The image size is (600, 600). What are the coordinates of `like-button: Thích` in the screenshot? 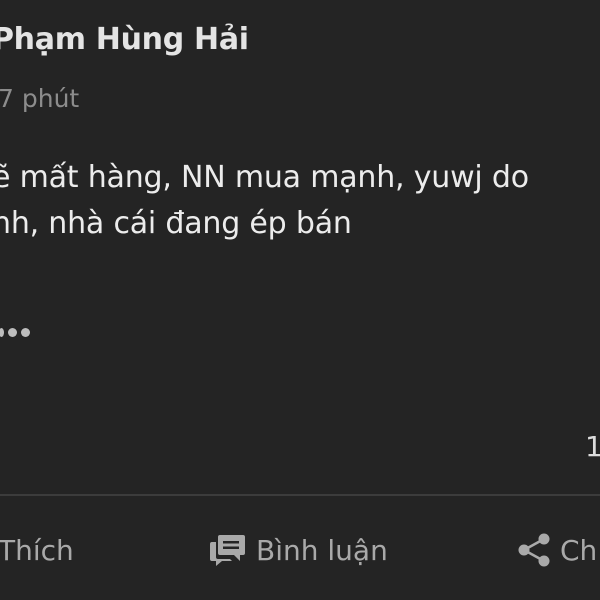 It's located at (37, 550).